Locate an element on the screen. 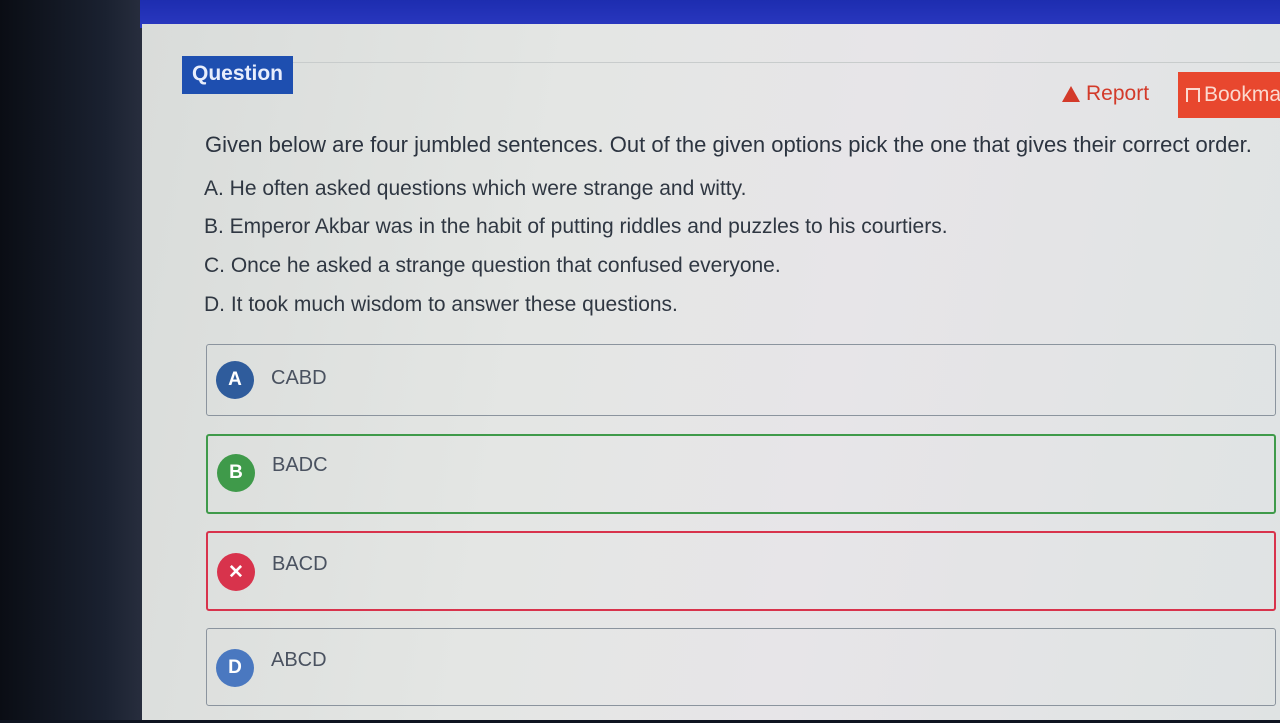 This screenshot has width=1280, height=723. bookmark-button: Bookma is located at coordinates (1229, 95).